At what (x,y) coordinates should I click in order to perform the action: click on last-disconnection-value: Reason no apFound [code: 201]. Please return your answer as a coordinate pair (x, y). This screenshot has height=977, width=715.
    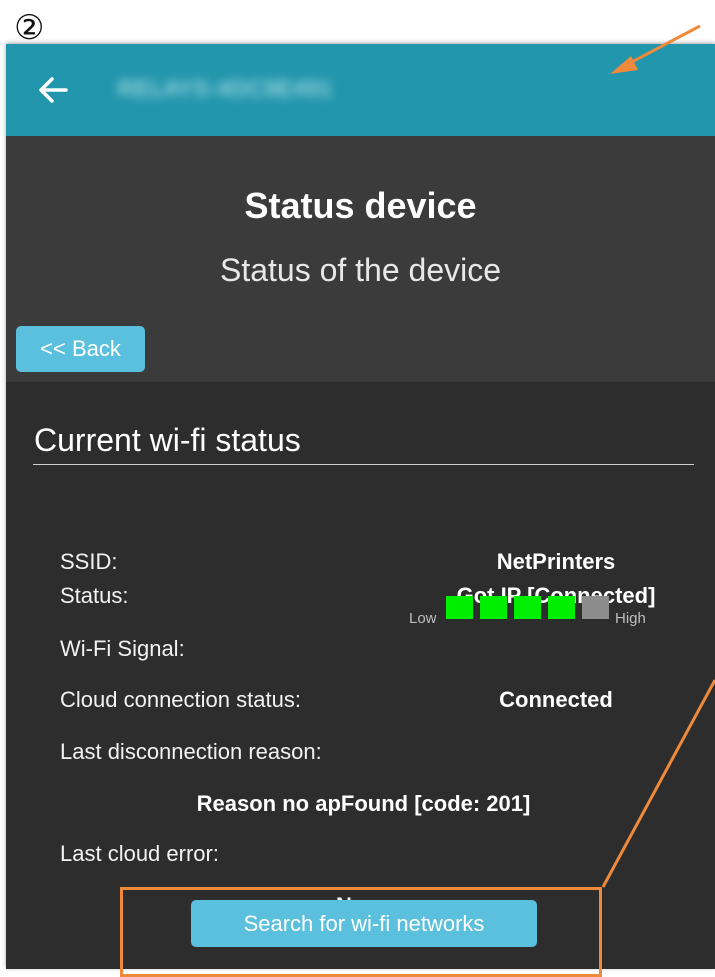
    Looking at the image, I should click on (363, 803).